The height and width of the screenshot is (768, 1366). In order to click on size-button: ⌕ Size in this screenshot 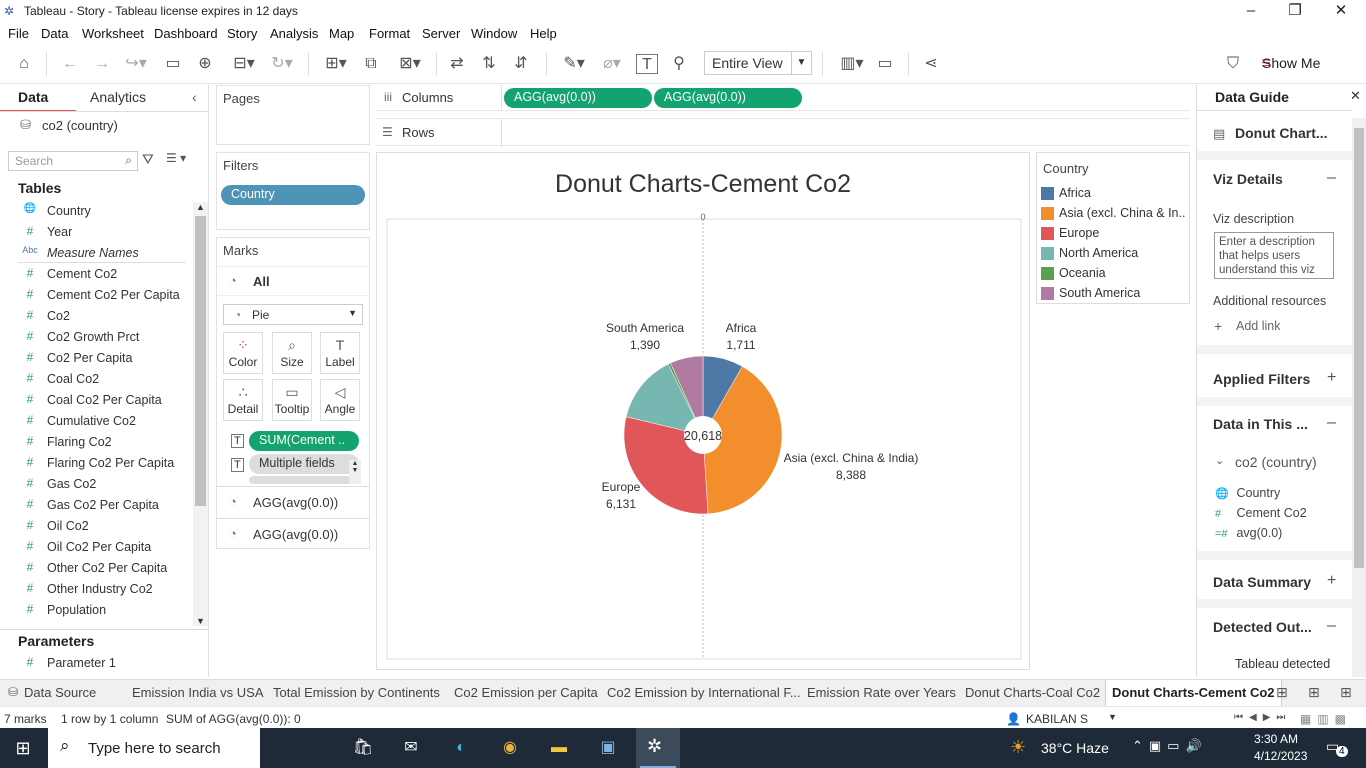, I will do `click(292, 353)`.